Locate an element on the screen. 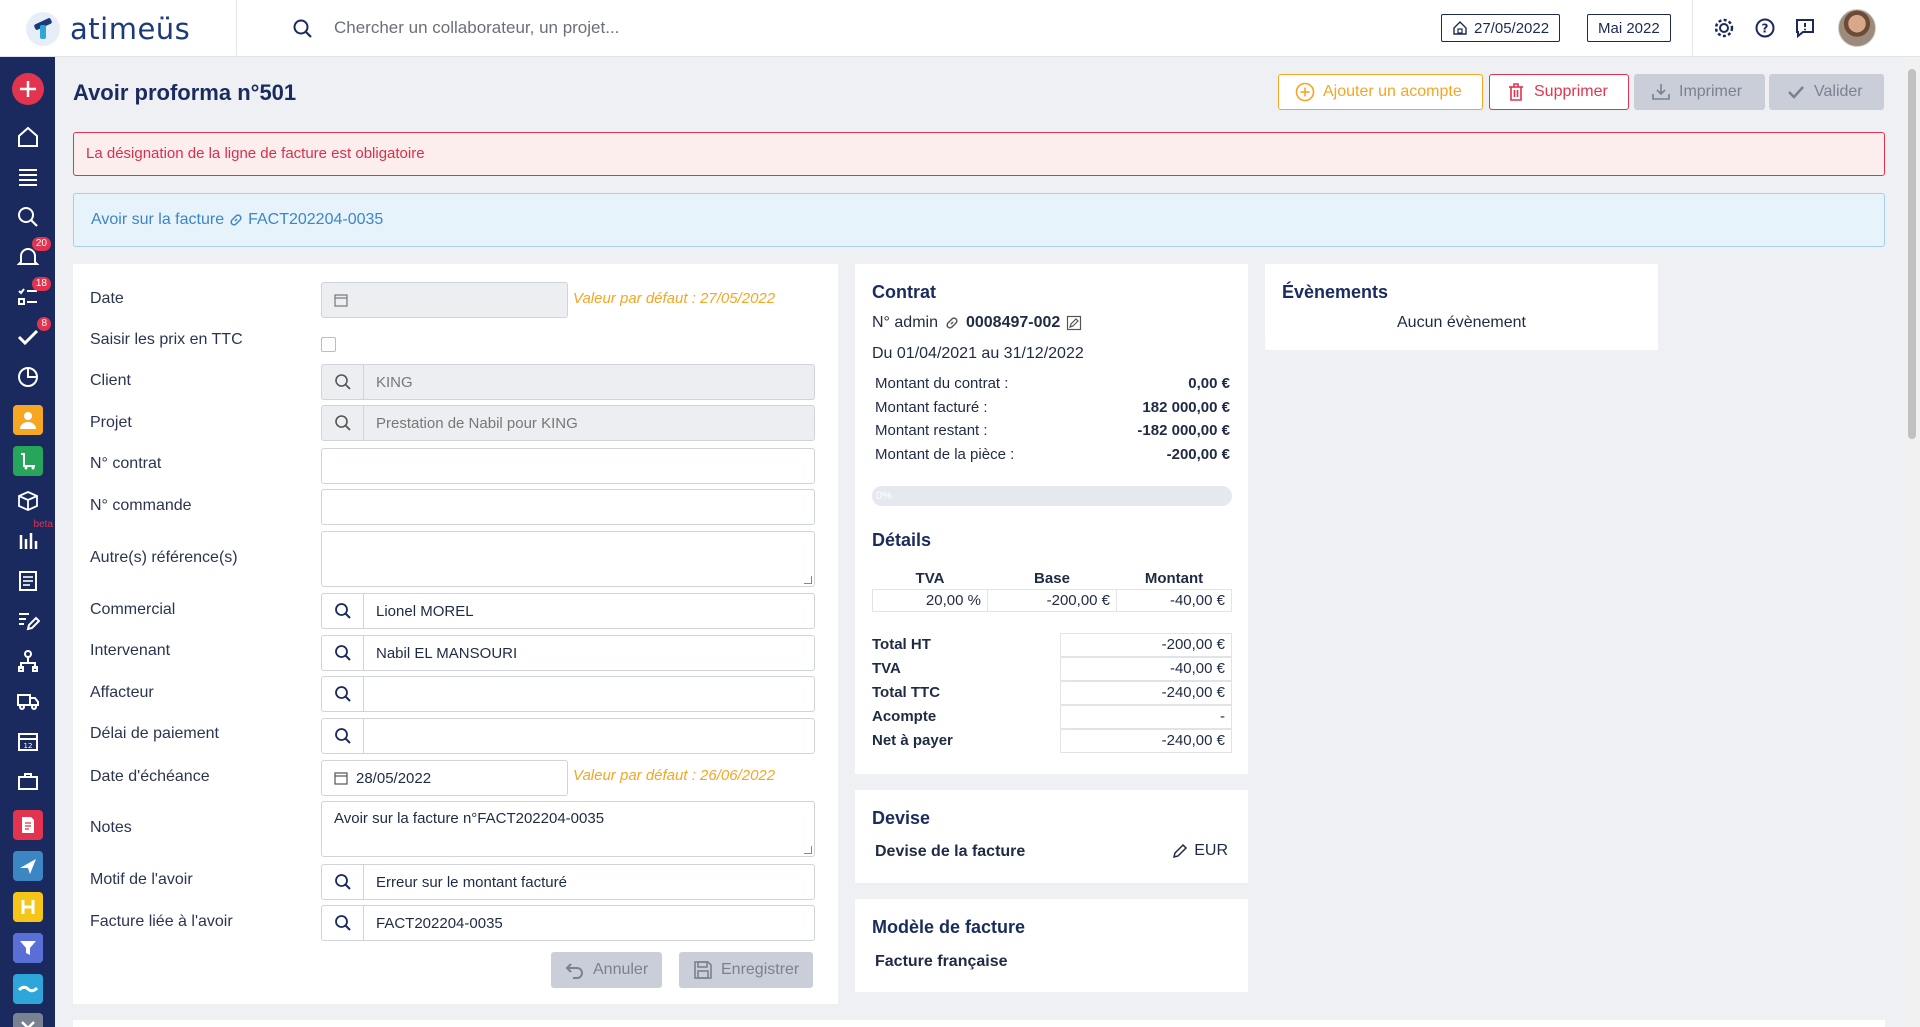 This screenshot has height=1027, width=1920. invoiced-amount-row: Montant facturé : 182 000,00 € is located at coordinates (1052, 407).